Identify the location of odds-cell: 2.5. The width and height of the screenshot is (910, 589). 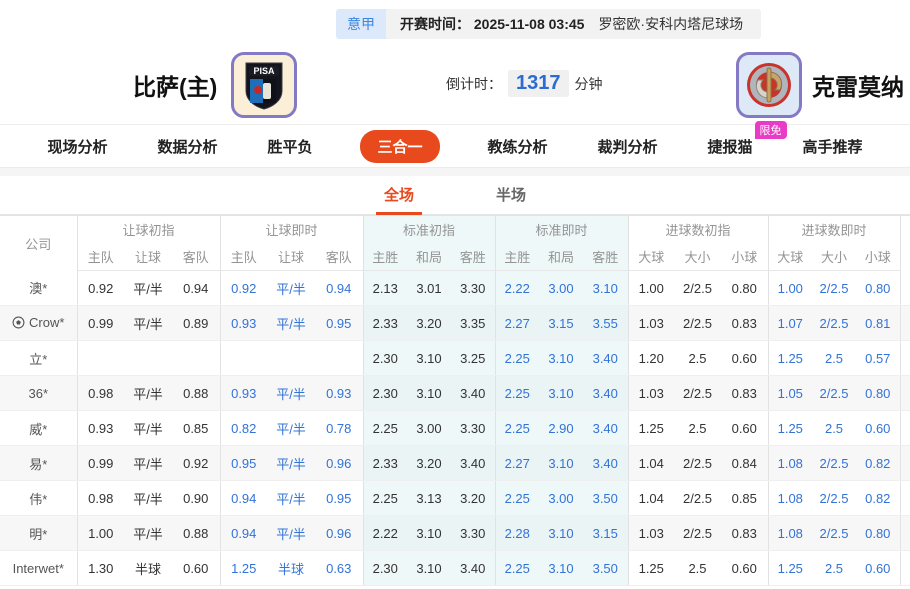
(834, 358).